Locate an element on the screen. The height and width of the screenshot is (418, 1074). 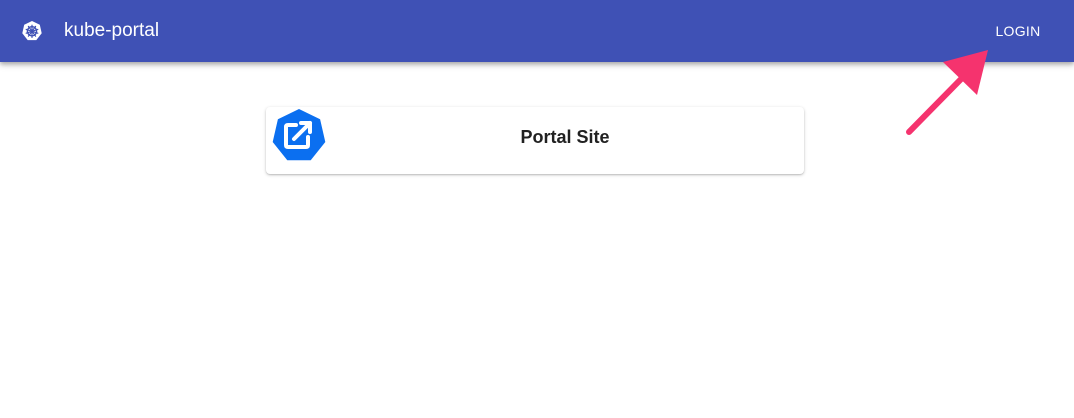
app-title: kube-portal is located at coordinates (112, 30).